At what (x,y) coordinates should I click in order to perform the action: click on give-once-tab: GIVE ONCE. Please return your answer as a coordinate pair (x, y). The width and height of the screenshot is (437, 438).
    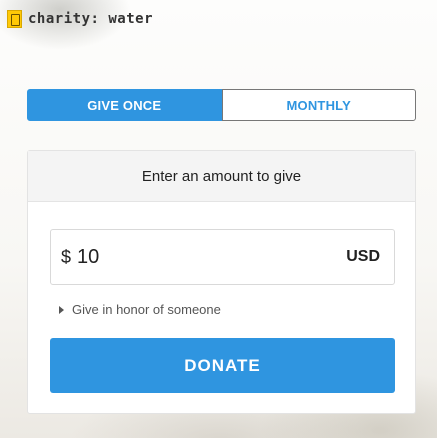
    Looking at the image, I should click on (124, 105).